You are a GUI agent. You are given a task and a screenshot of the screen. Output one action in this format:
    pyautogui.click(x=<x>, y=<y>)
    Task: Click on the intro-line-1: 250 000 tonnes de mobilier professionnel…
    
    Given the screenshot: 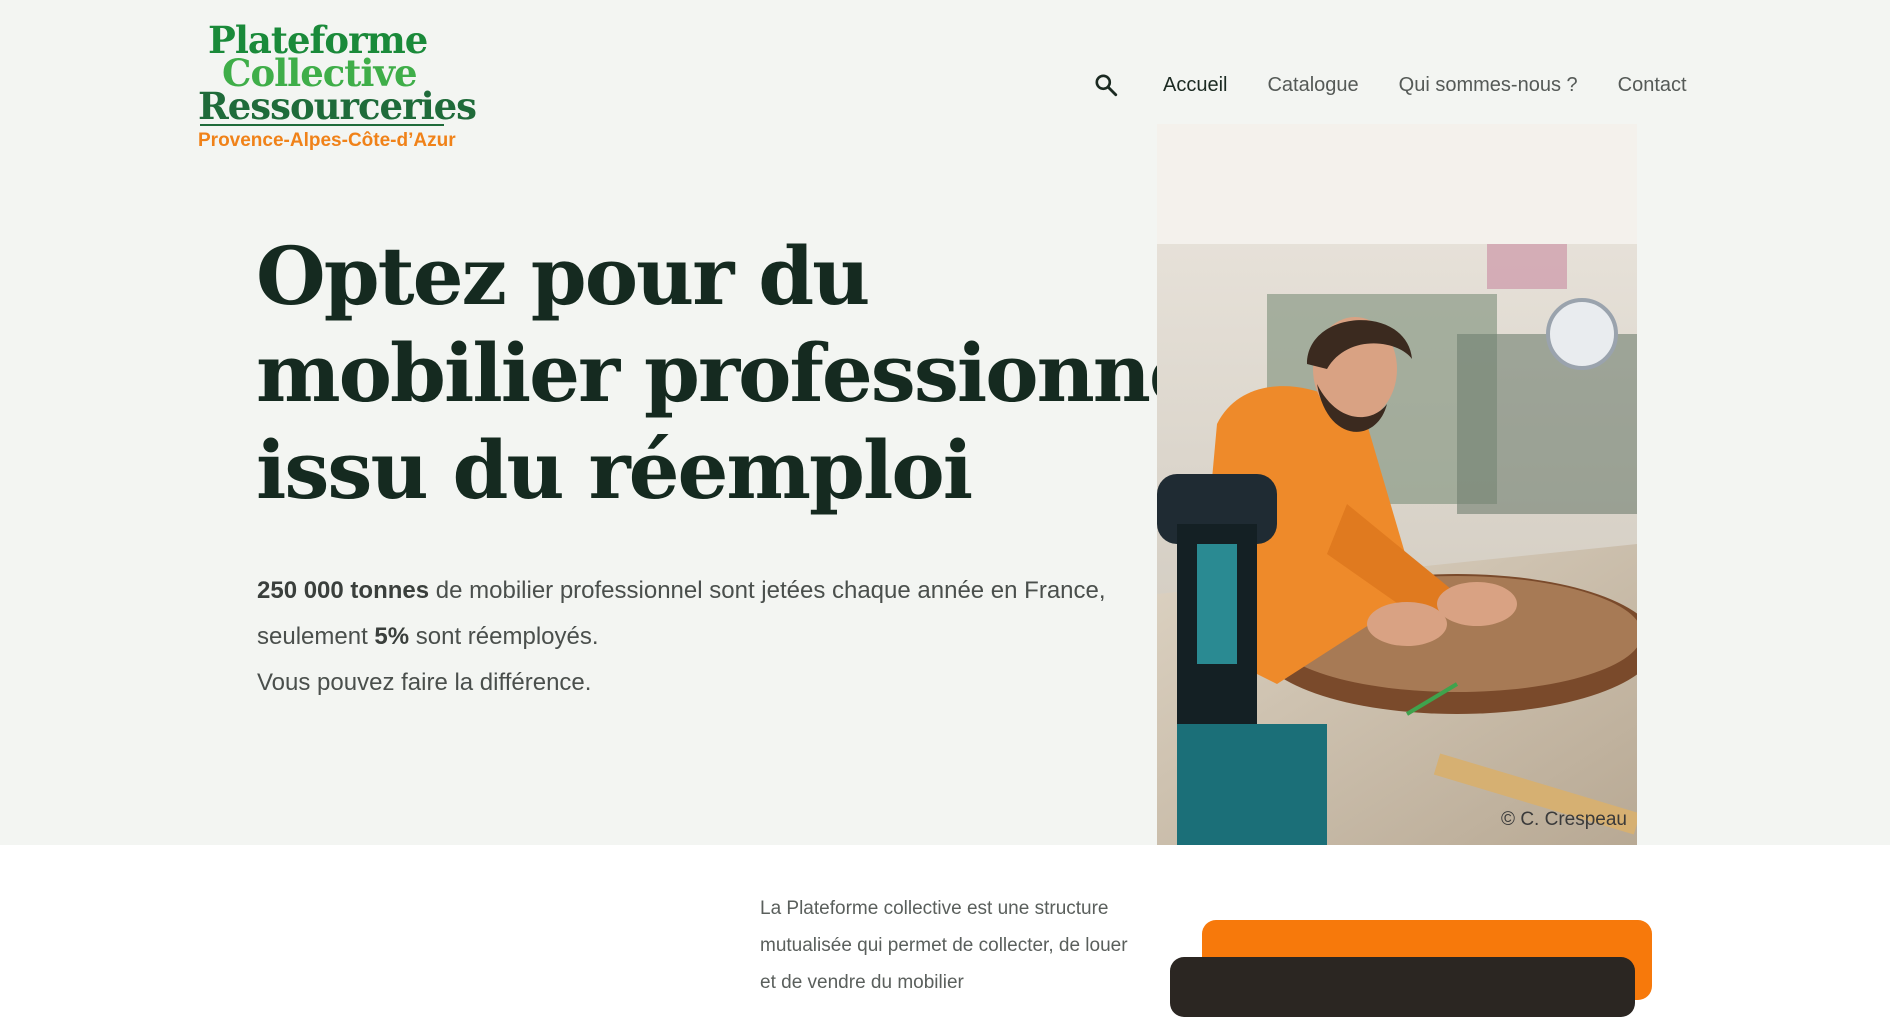 What is the action you would take?
    pyautogui.click(x=697, y=591)
    